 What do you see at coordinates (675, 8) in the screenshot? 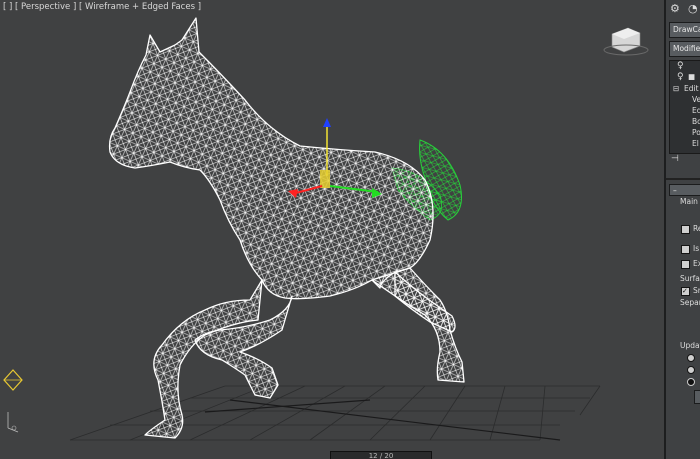
I see `create-tab-icon: ⚙` at bounding box center [675, 8].